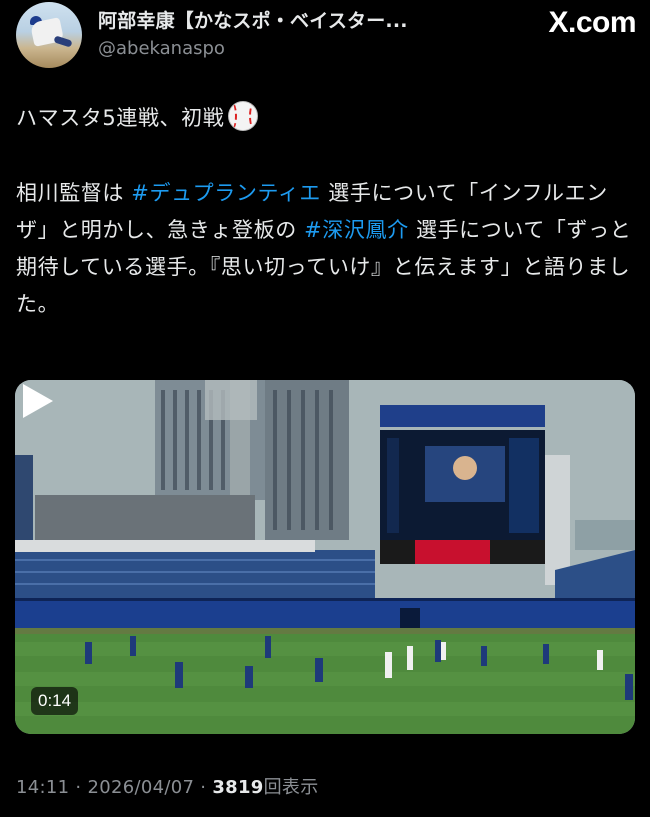 Image resolution: width=650 pixels, height=817 pixels. What do you see at coordinates (161, 48) in the screenshot?
I see `author-handle: @abekanaspo` at bounding box center [161, 48].